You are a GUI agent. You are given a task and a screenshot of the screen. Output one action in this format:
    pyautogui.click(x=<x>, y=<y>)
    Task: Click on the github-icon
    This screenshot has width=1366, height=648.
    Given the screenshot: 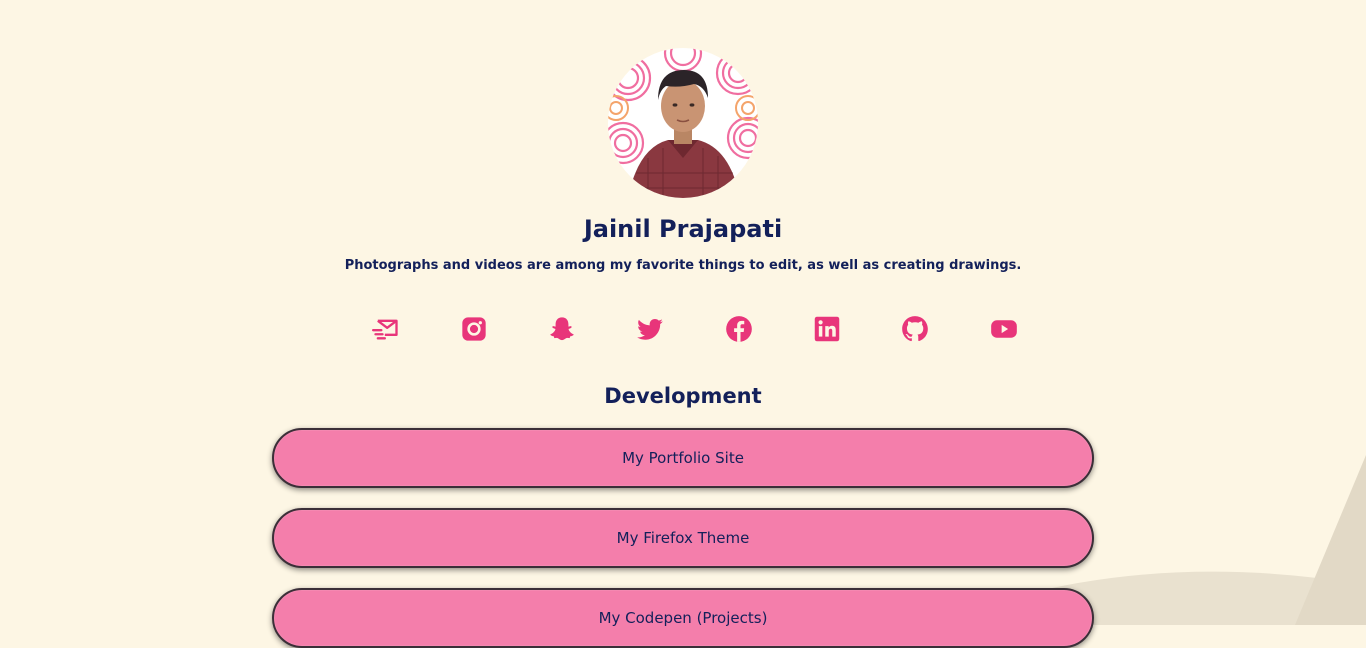 What is the action you would take?
    pyautogui.click(x=915, y=329)
    